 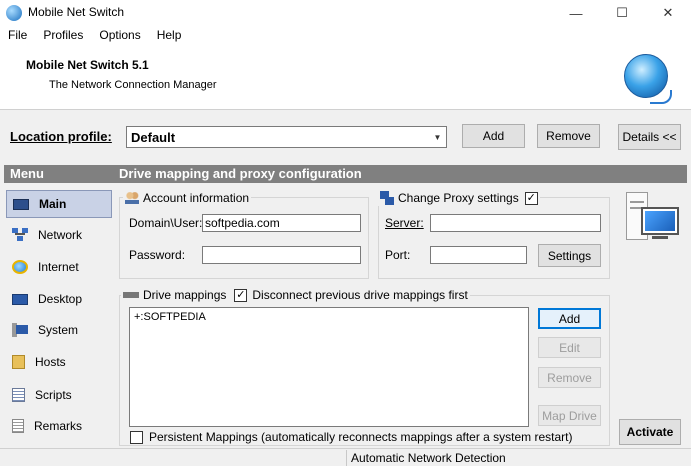 I want to click on menu-bar: File Profiles Options Help, so click(x=345, y=36).